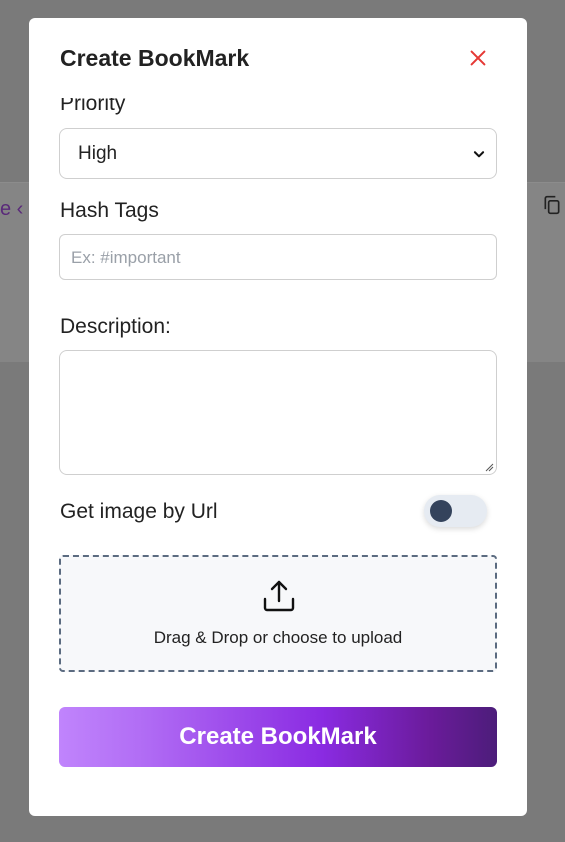  Describe the element at coordinates (278, 153) in the screenshot. I see `priority-select: High` at that location.